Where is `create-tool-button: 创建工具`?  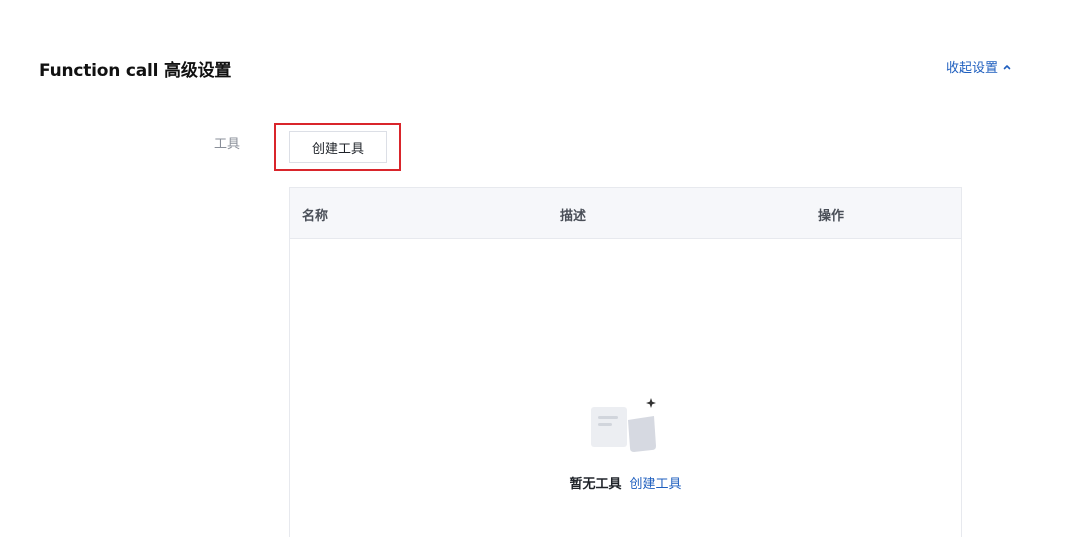
create-tool-button: 创建工具 is located at coordinates (338, 147).